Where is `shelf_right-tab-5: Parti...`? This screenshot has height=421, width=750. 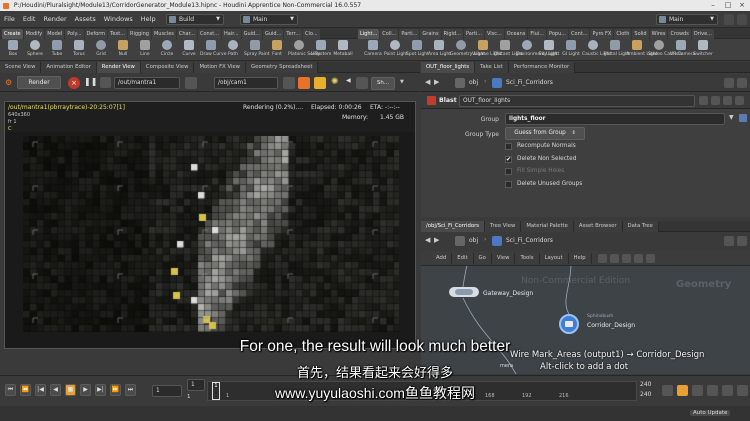 shelf_right-tab-5: Parti... is located at coordinates (473, 34).